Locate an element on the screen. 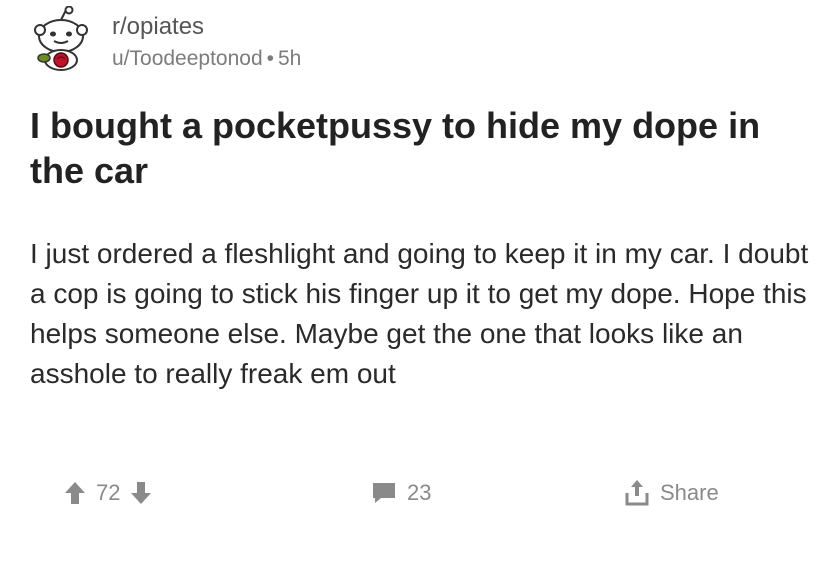 The height and width of the screenshot is (563, 828). subreddit-name: r/opiates is located at coordinates (206, 27).